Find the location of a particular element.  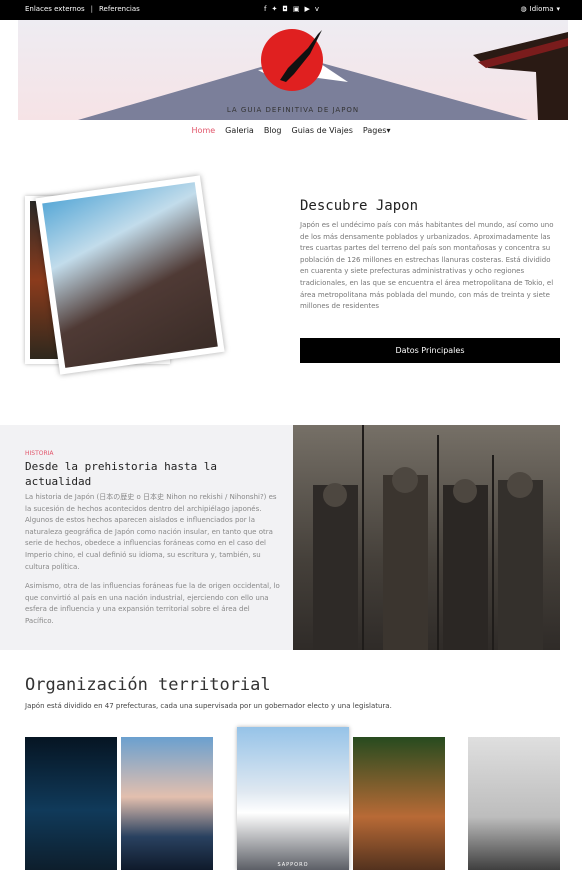

references-link: Referencias is located at coordinates (119, 9).